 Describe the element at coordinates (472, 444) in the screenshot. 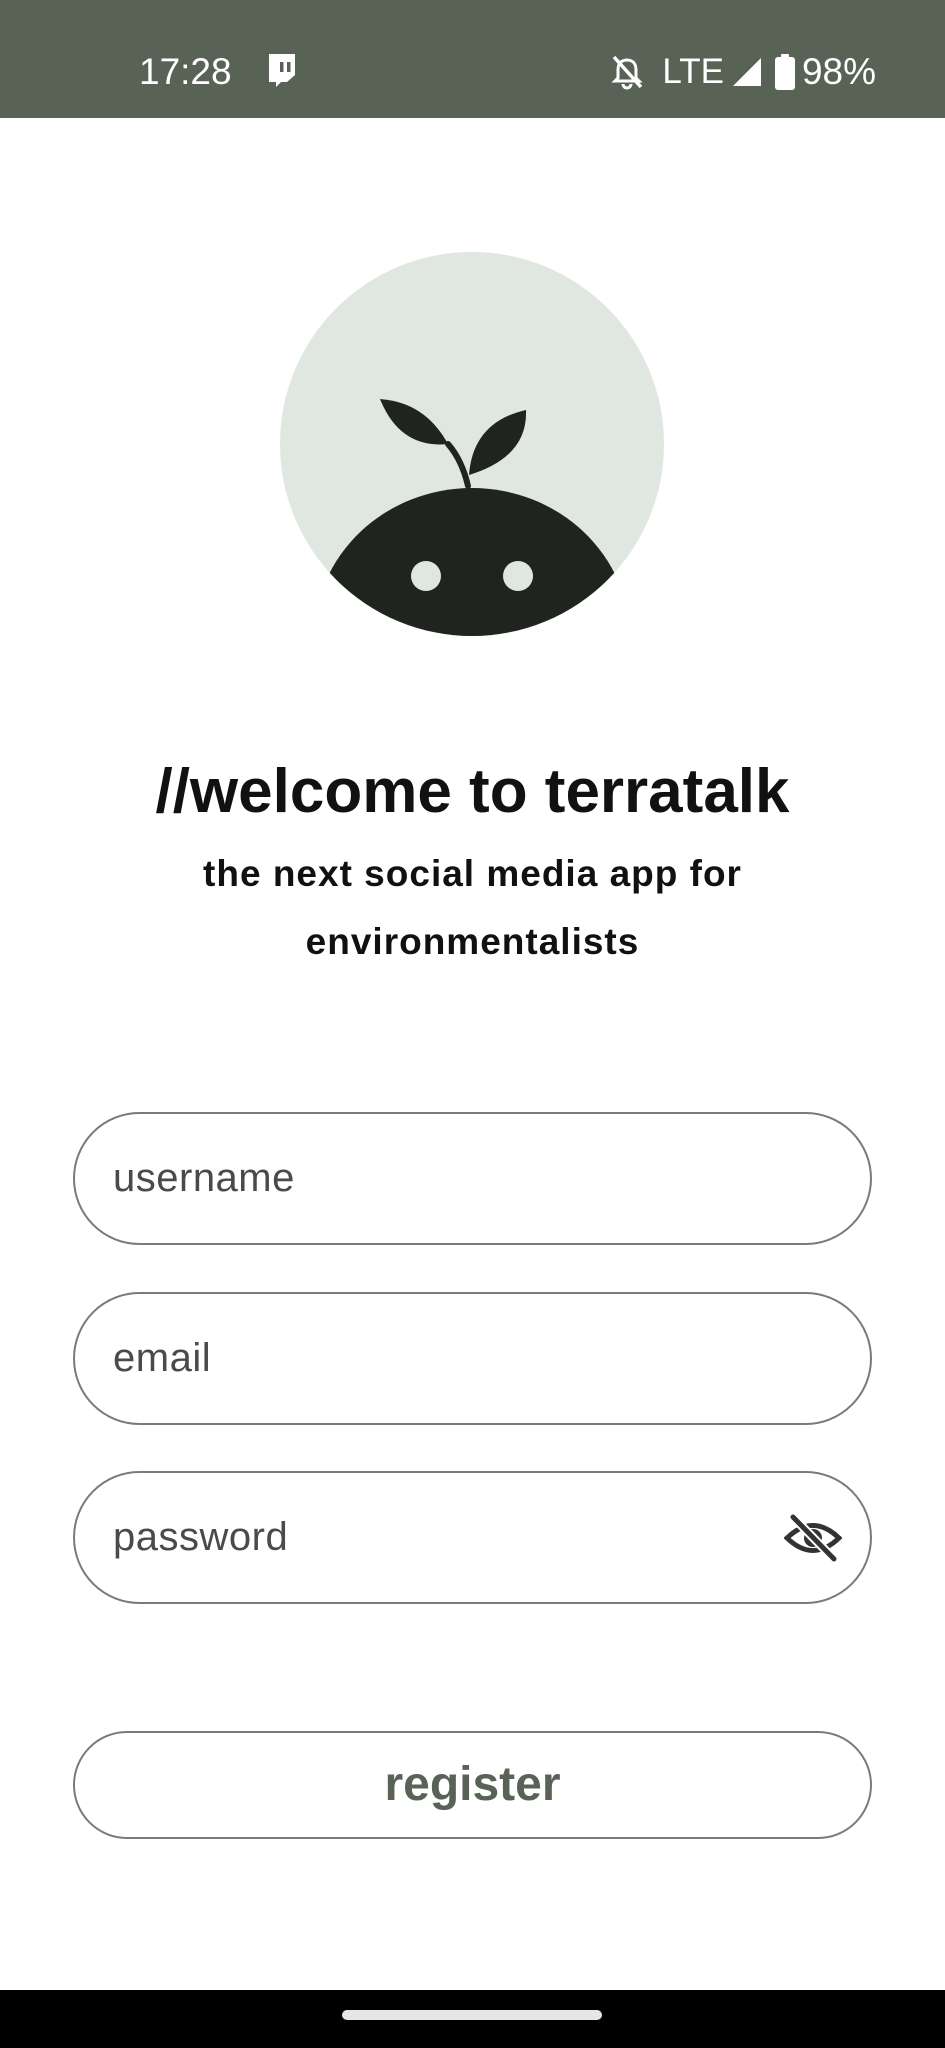

I see `terratalk-logo` at that location.